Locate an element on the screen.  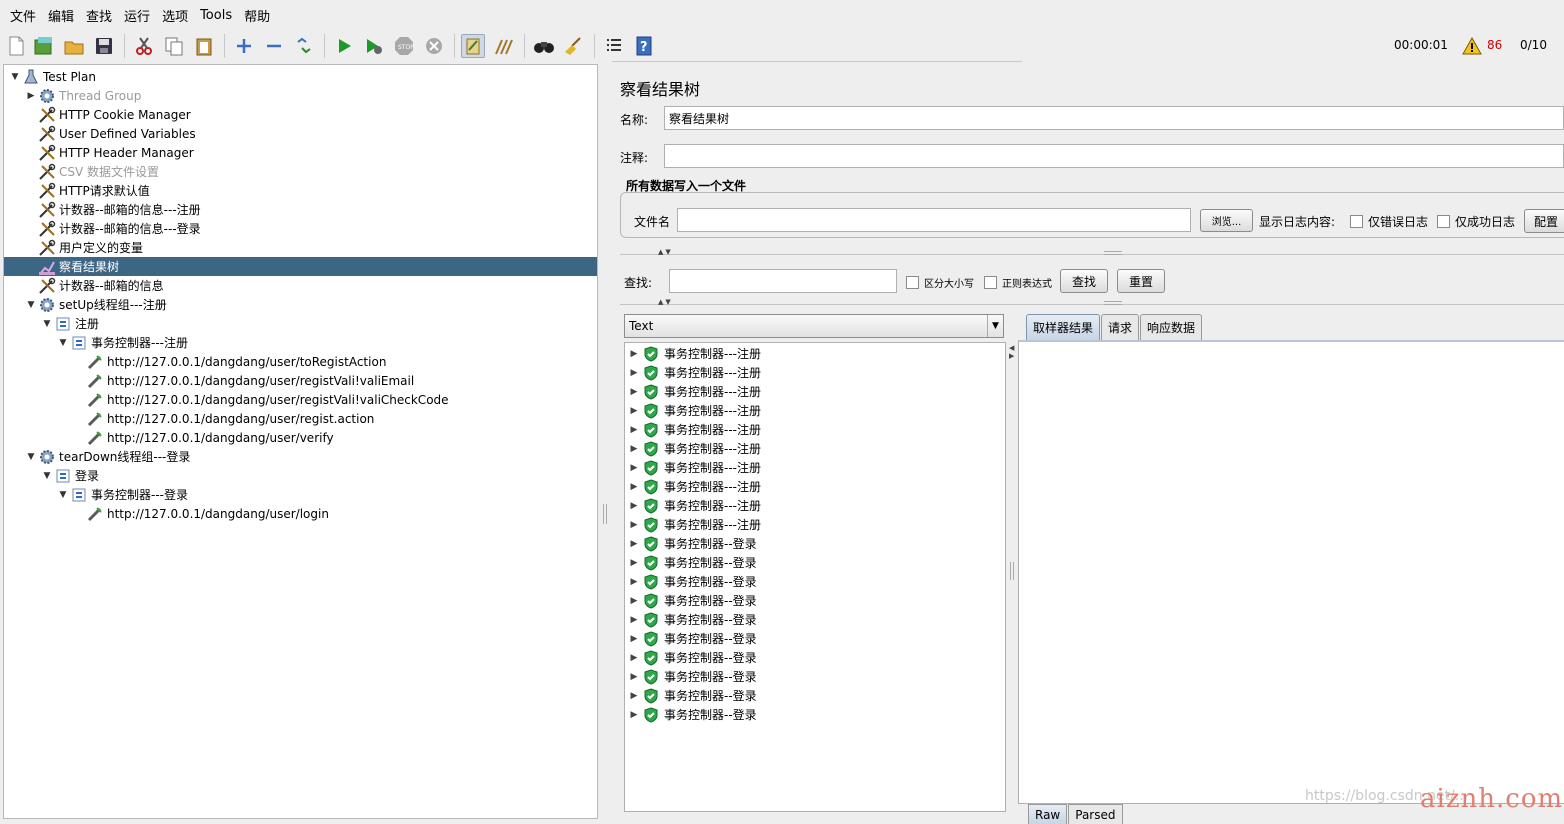
clear-all-icon is located at coordinates (504, 46).